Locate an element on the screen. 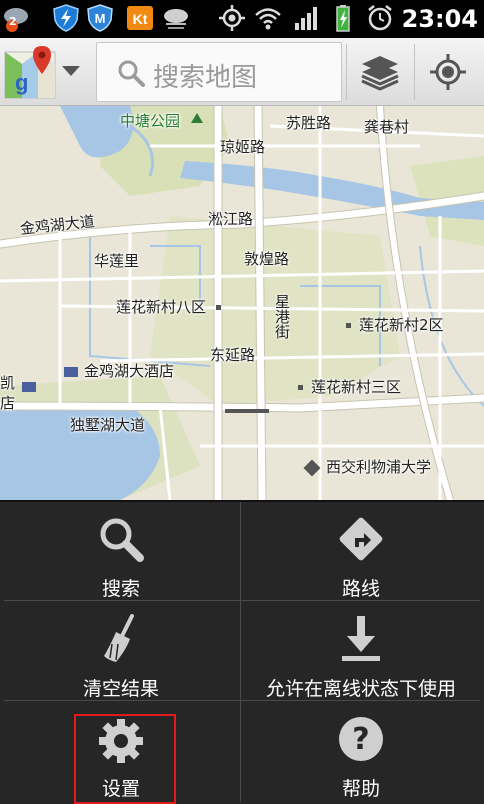 Image resolution: width=484 pixels, height=804 pixels. map-label-poi: 西交利物浦大学 is located at coordinates (367, 466).